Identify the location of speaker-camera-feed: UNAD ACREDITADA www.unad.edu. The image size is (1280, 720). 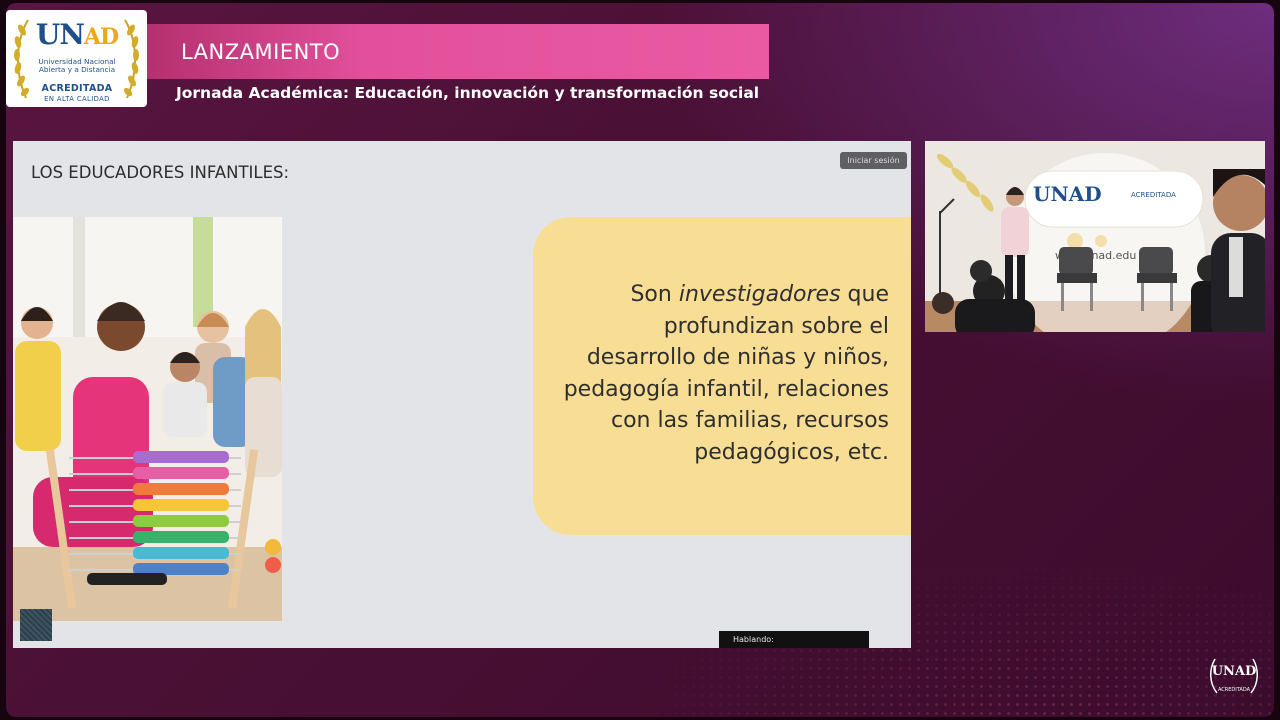
(1095, 236).